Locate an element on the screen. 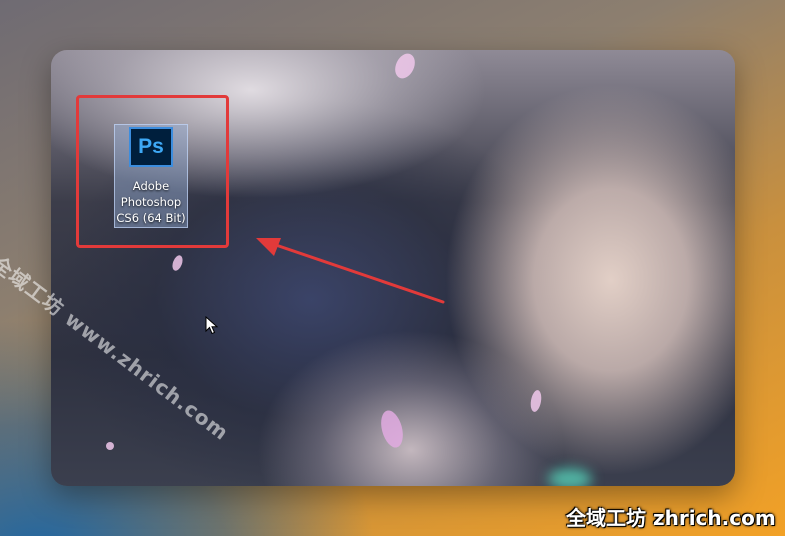 The height and width of the screenshot is (536, 785). arrow-annotation is located at coordinates (350, 271).